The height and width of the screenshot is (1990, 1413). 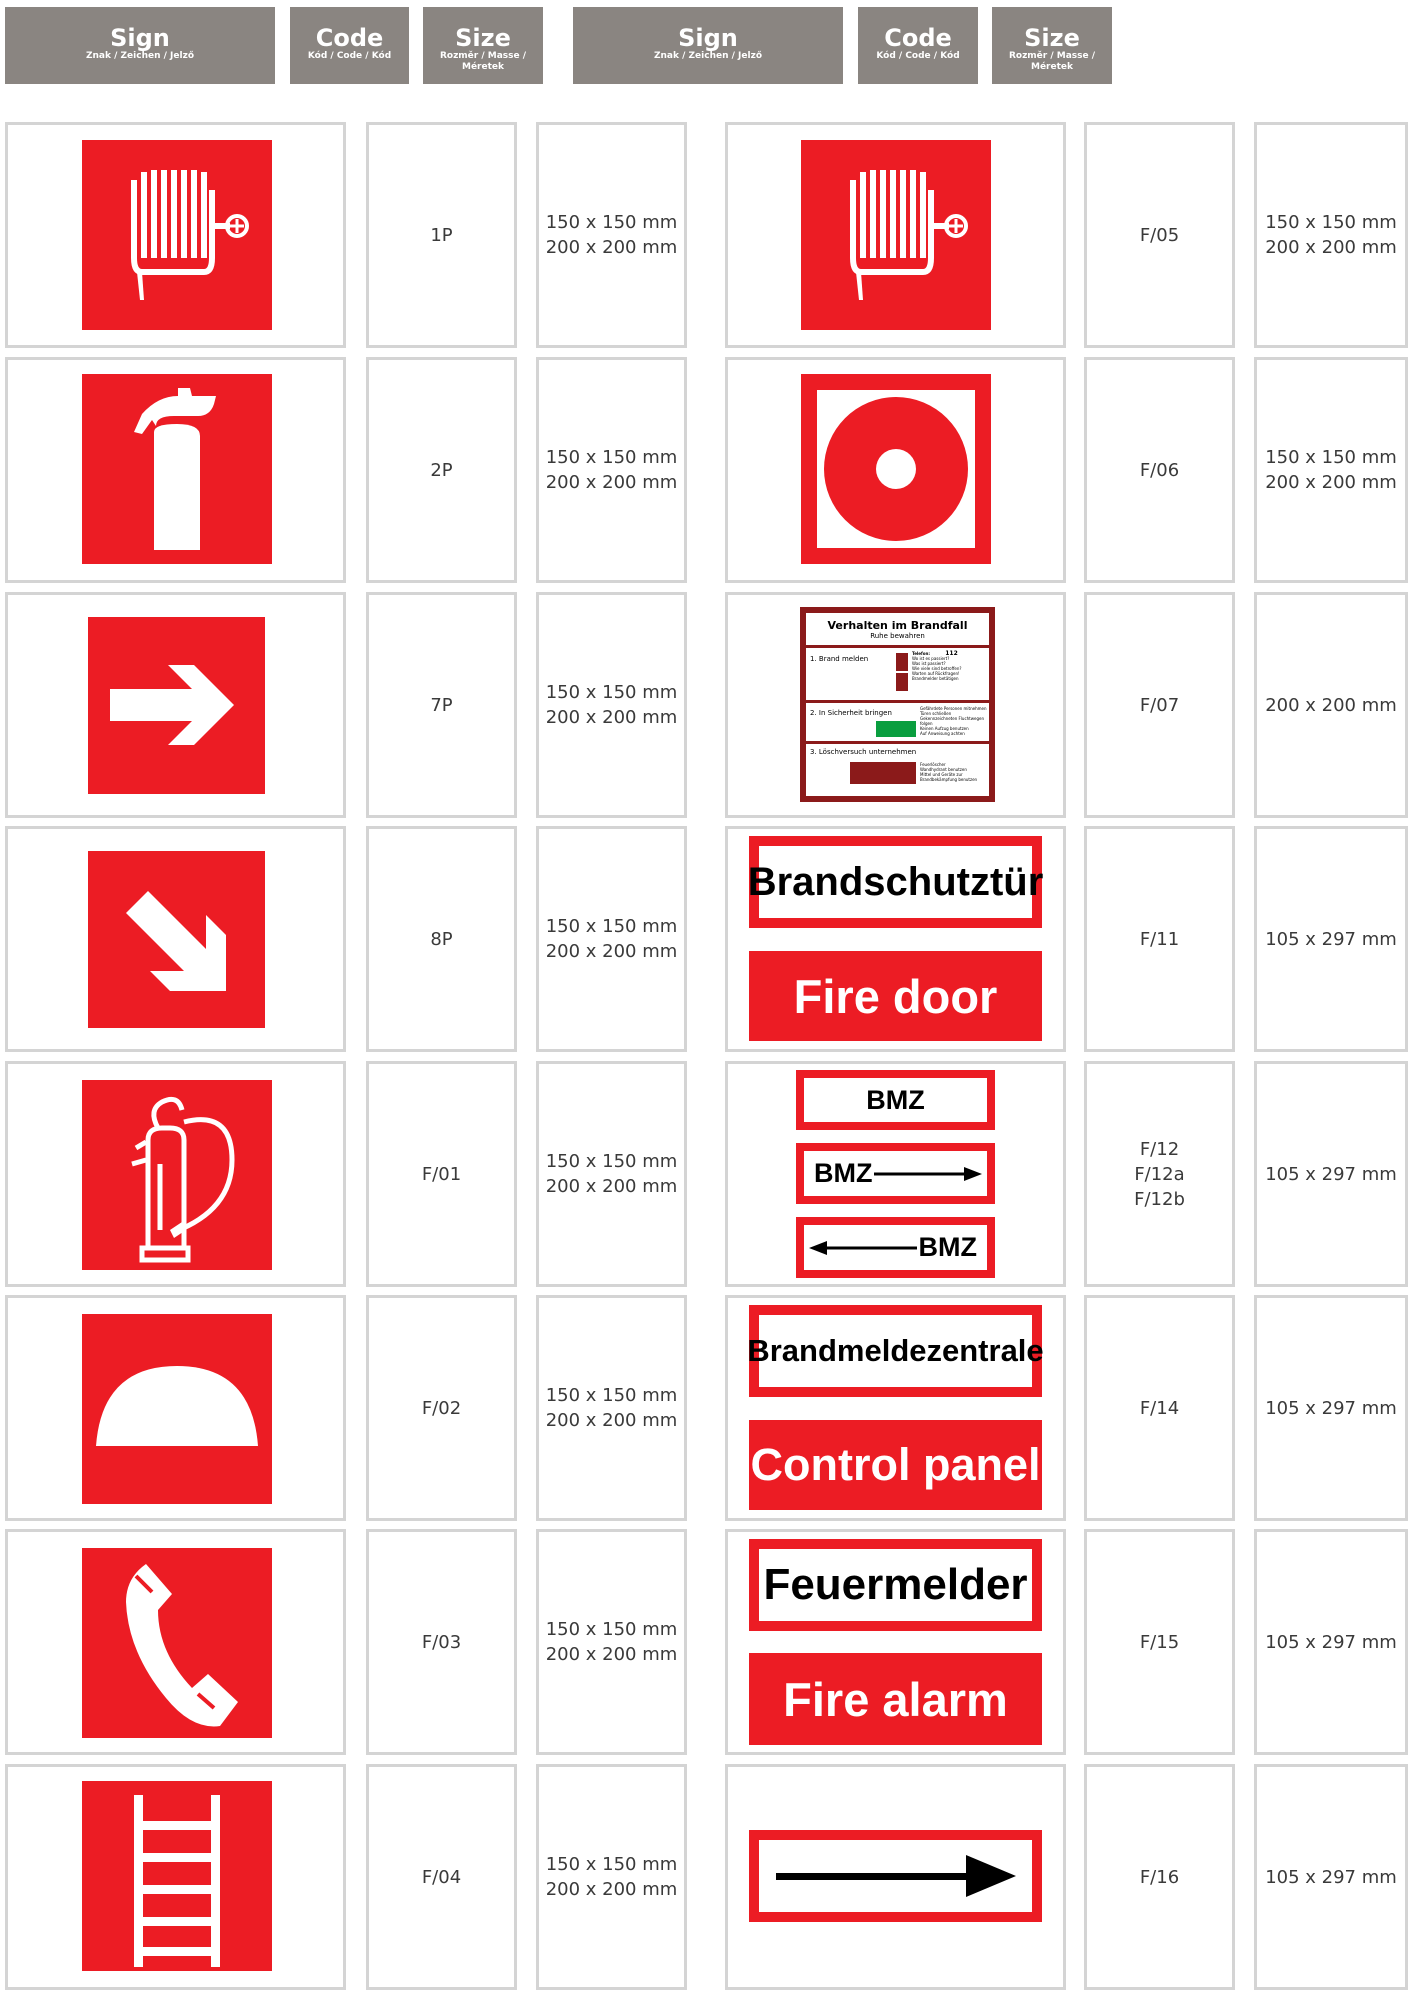 What do you see at coordinates (896, 729) in the screenshot?
I see `exit-pictogram-icon` at bounding box center [896, 729].